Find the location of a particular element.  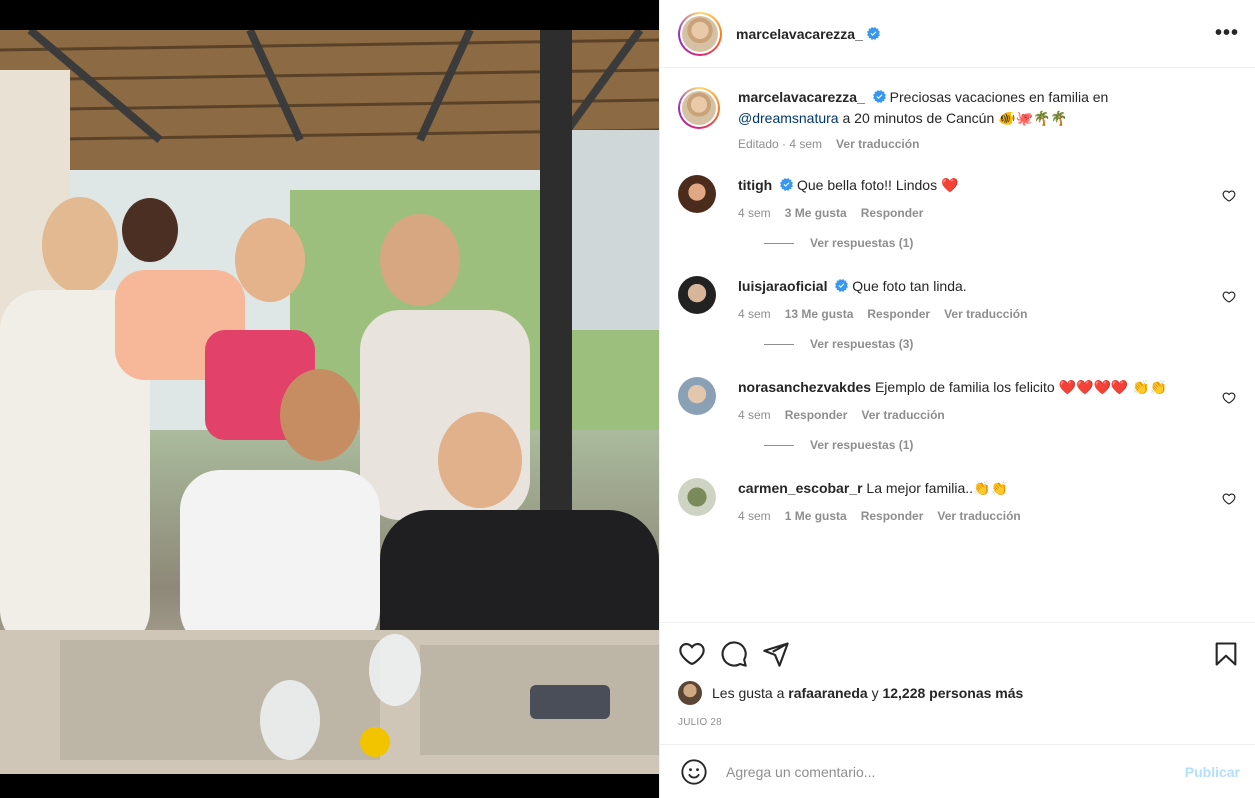

caption-translate-link: Ver traducción is located at coordinates (877, 144).